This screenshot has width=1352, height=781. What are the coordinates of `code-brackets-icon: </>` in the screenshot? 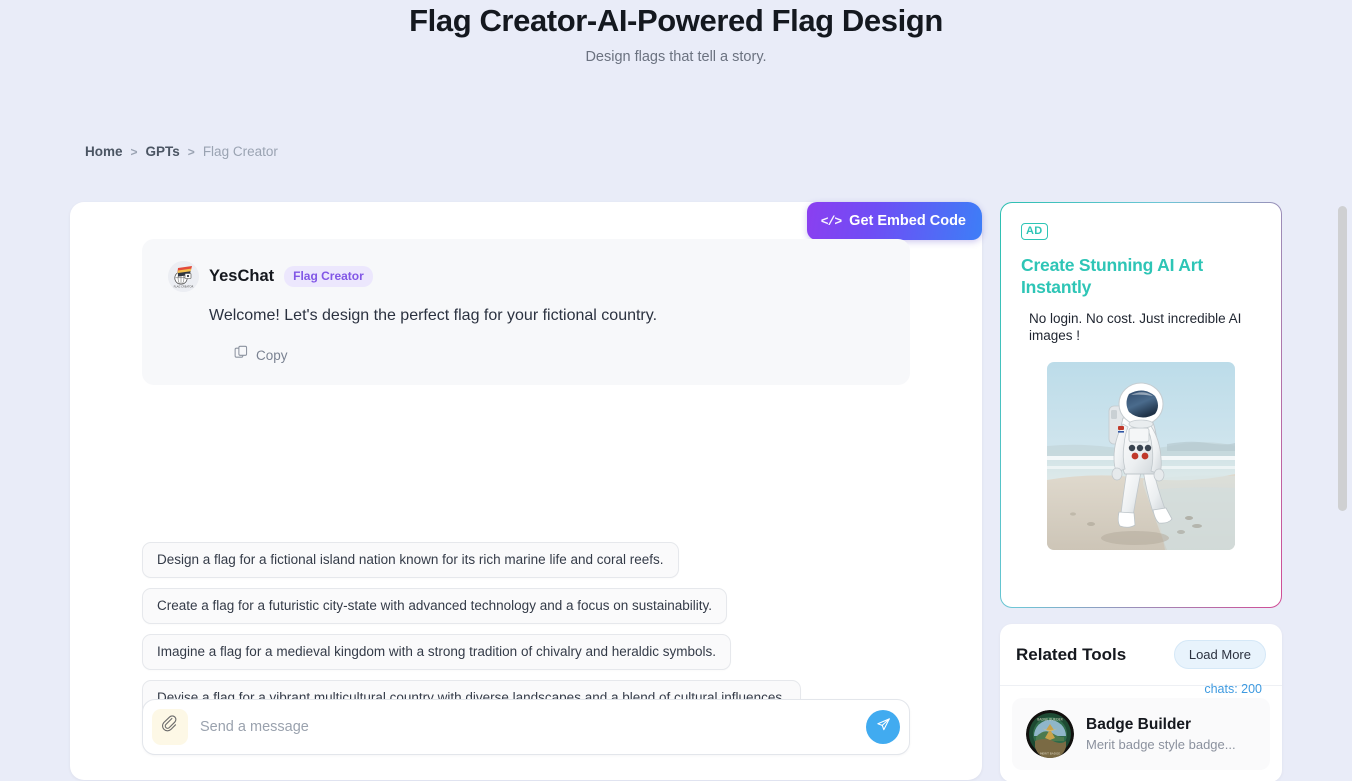 It's located at (831, 221).